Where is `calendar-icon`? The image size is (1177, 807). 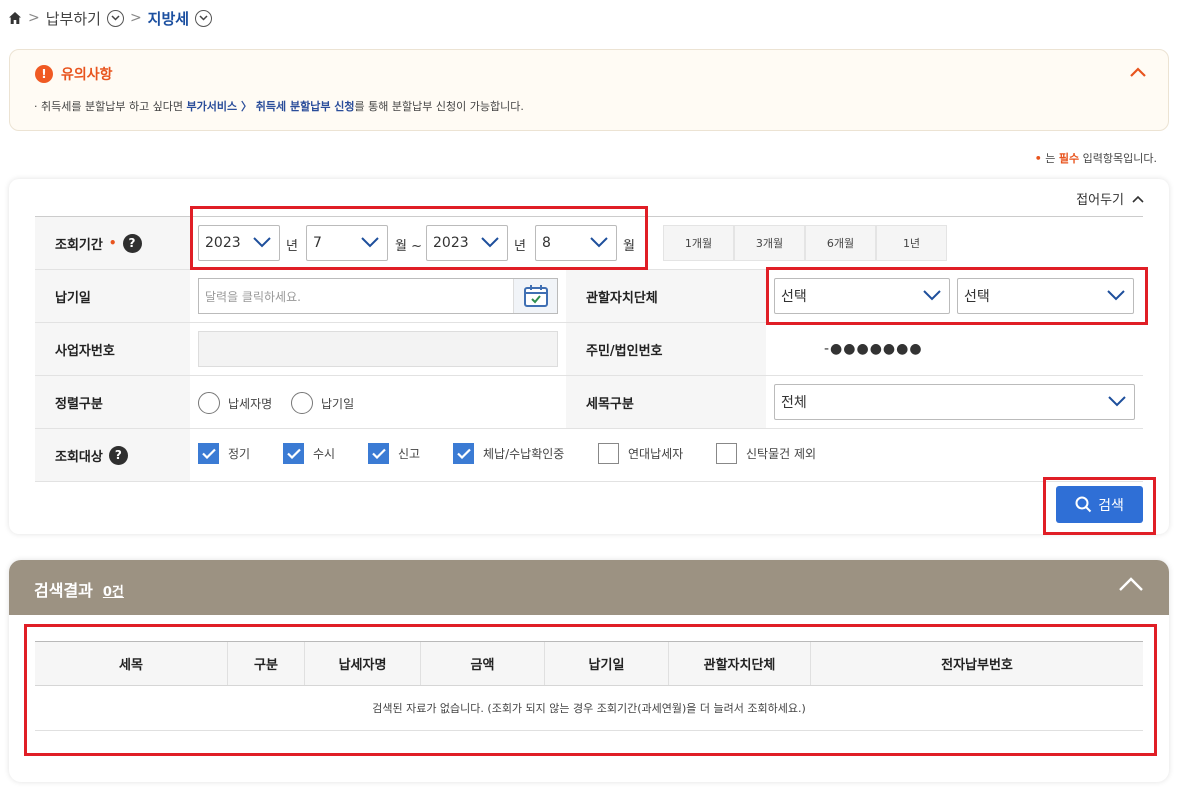
calendar-icon is located at coordinates (535, 296).